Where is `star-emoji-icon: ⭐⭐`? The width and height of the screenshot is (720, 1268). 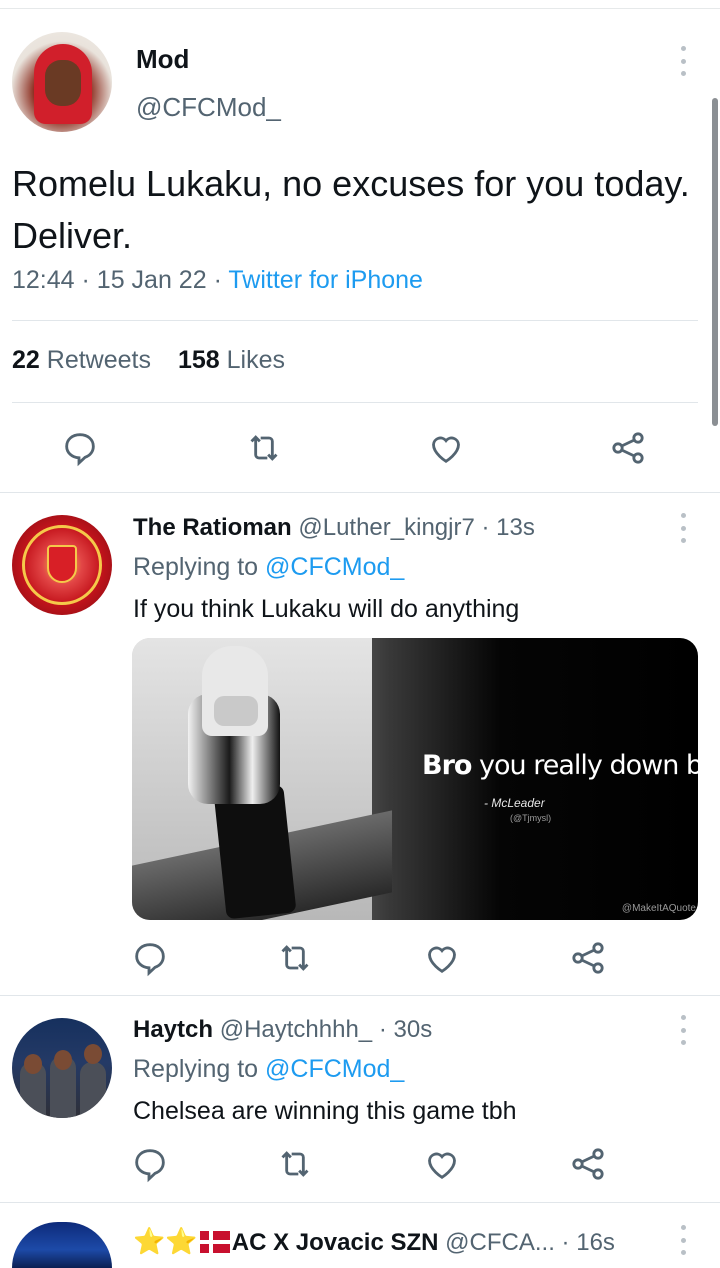 star-emoji-icon: ⭐⭐ is located at coordinates (165, 1241).